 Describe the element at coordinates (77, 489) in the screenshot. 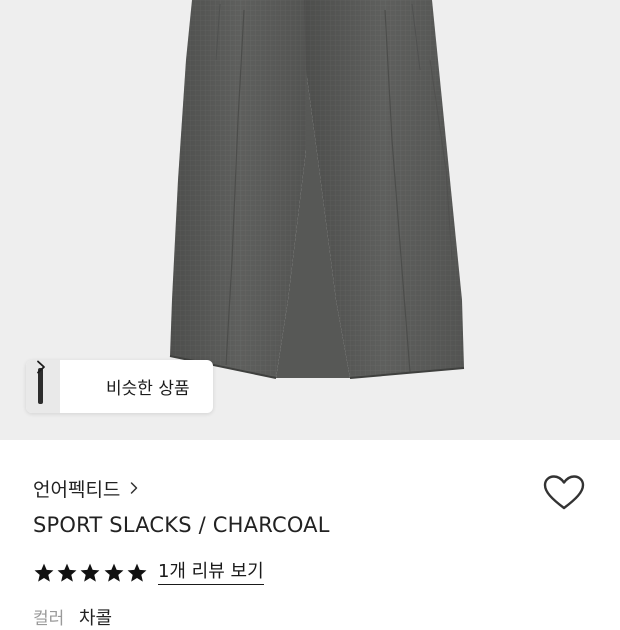

I see `brand-name: 언어펙티드` at that location.